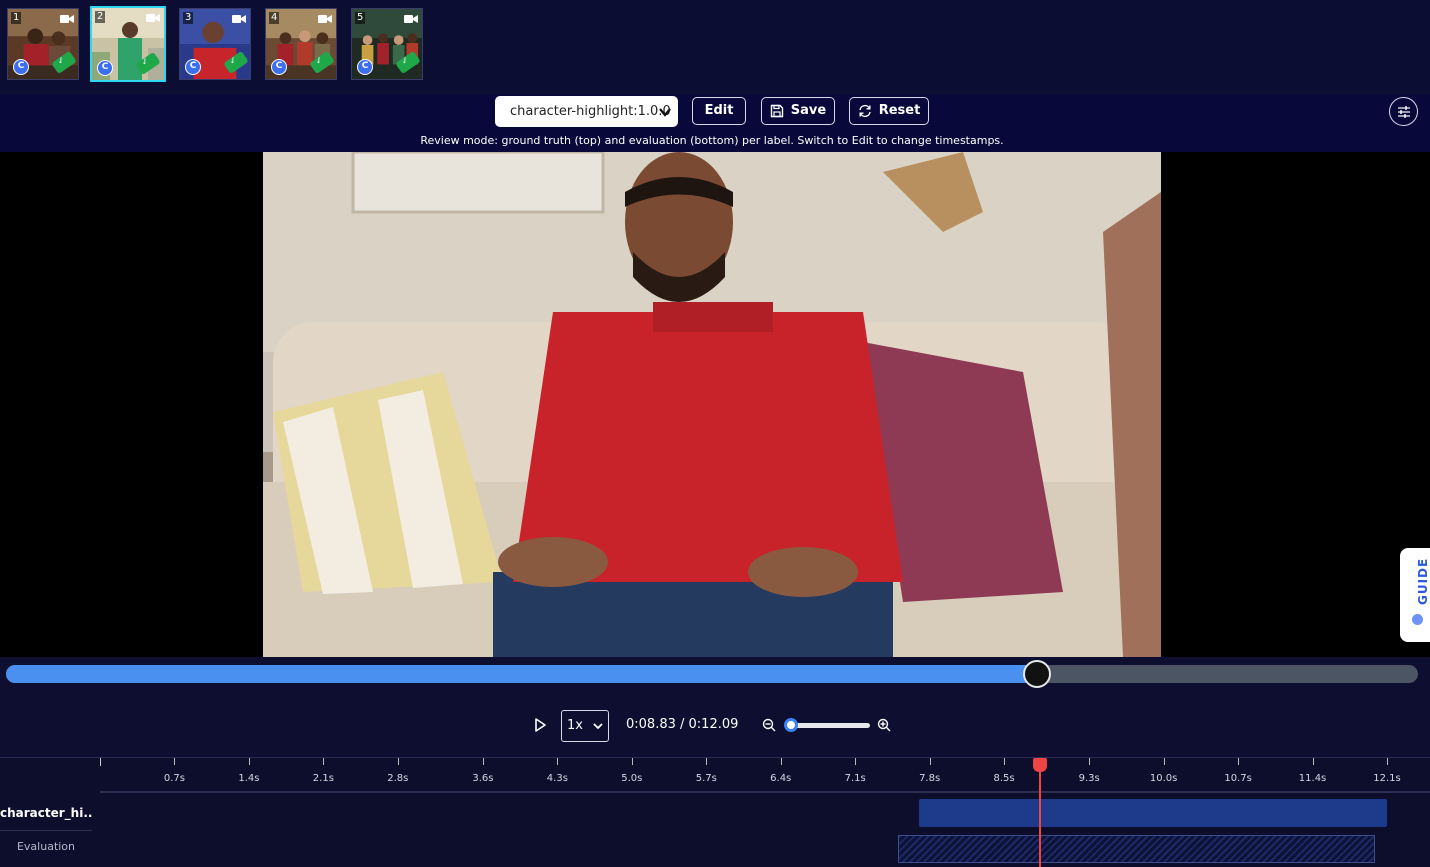  What do you see at coordinates (781, 778) in the screenshot?
I see `ruler-tick-label: 6.4s` at bounding box center [781, 778].